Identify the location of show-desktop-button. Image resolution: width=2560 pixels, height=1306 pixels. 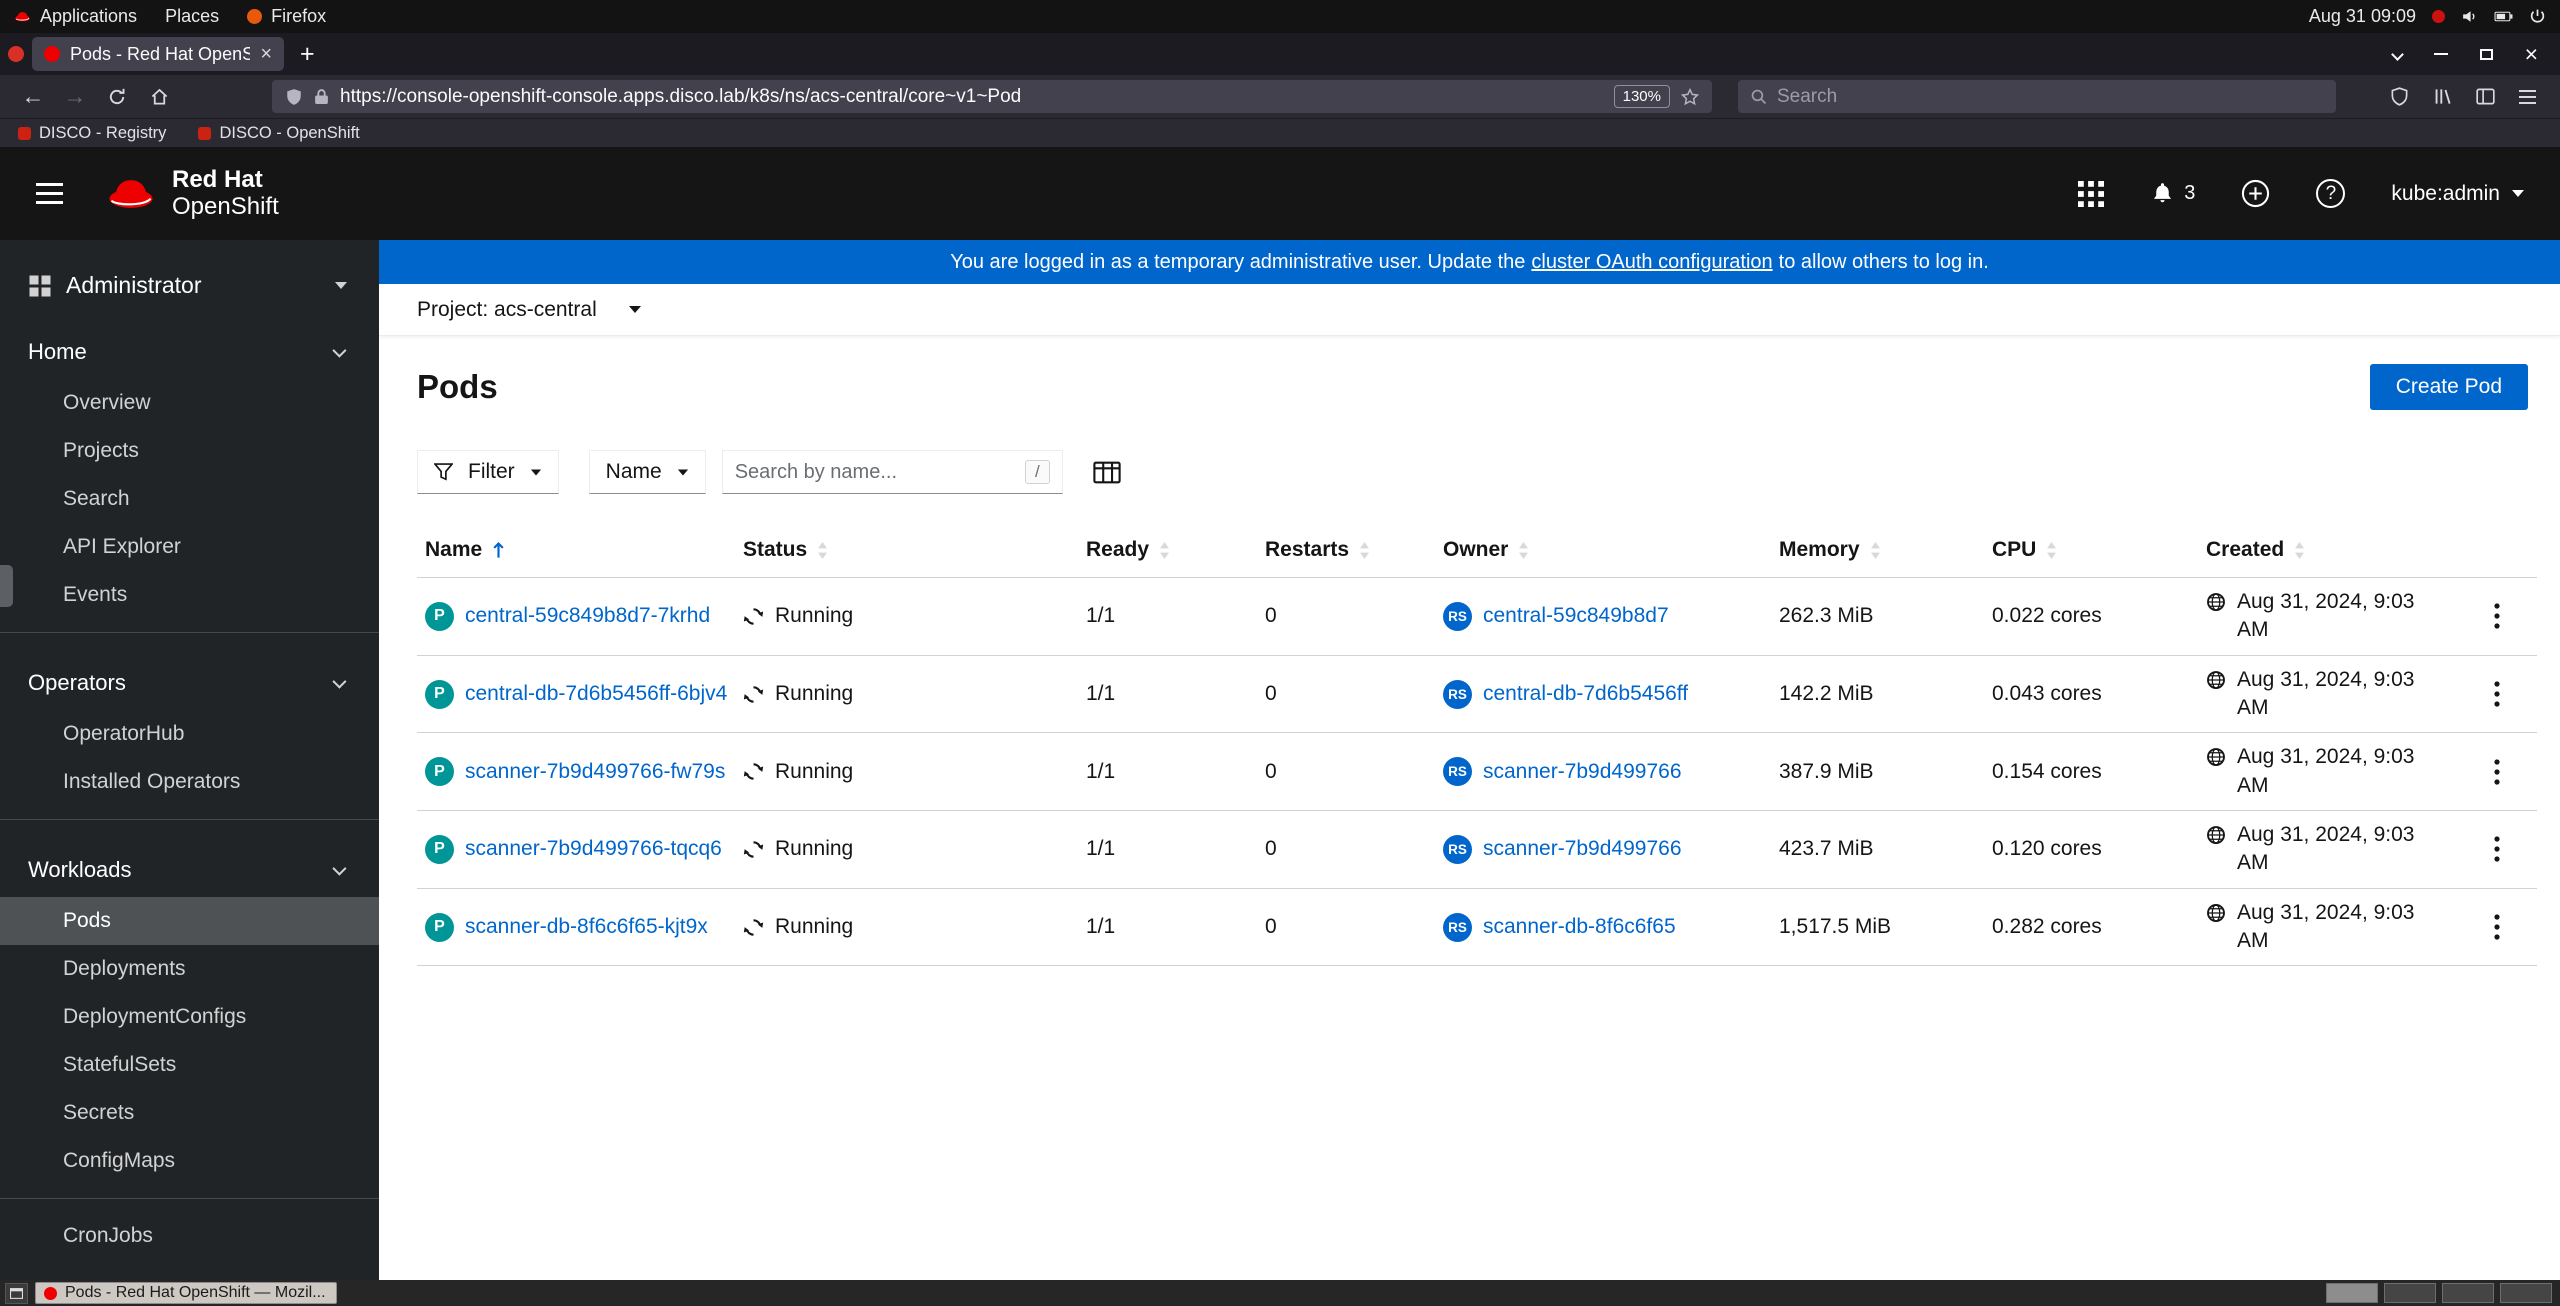
(16, 1293).